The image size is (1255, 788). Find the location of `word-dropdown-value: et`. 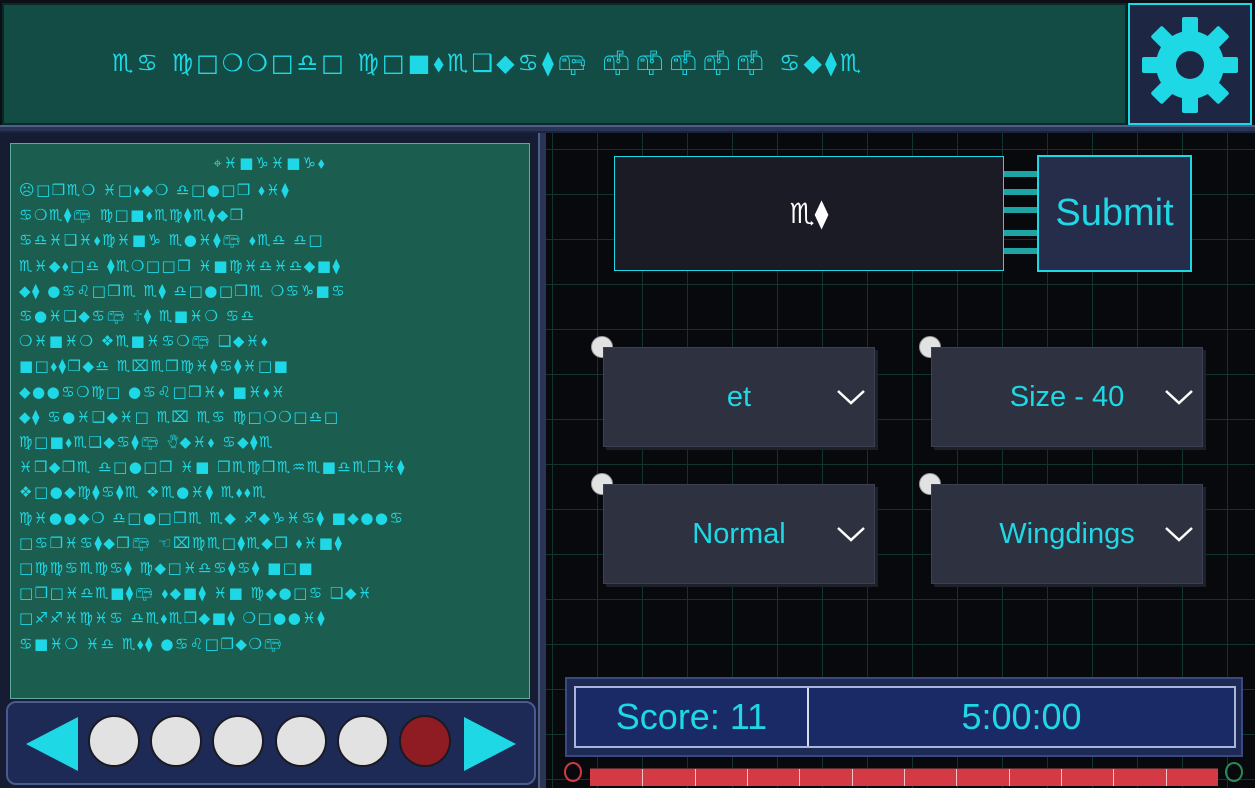

word-dropdown-value: et is located at coordinates (739, 396).